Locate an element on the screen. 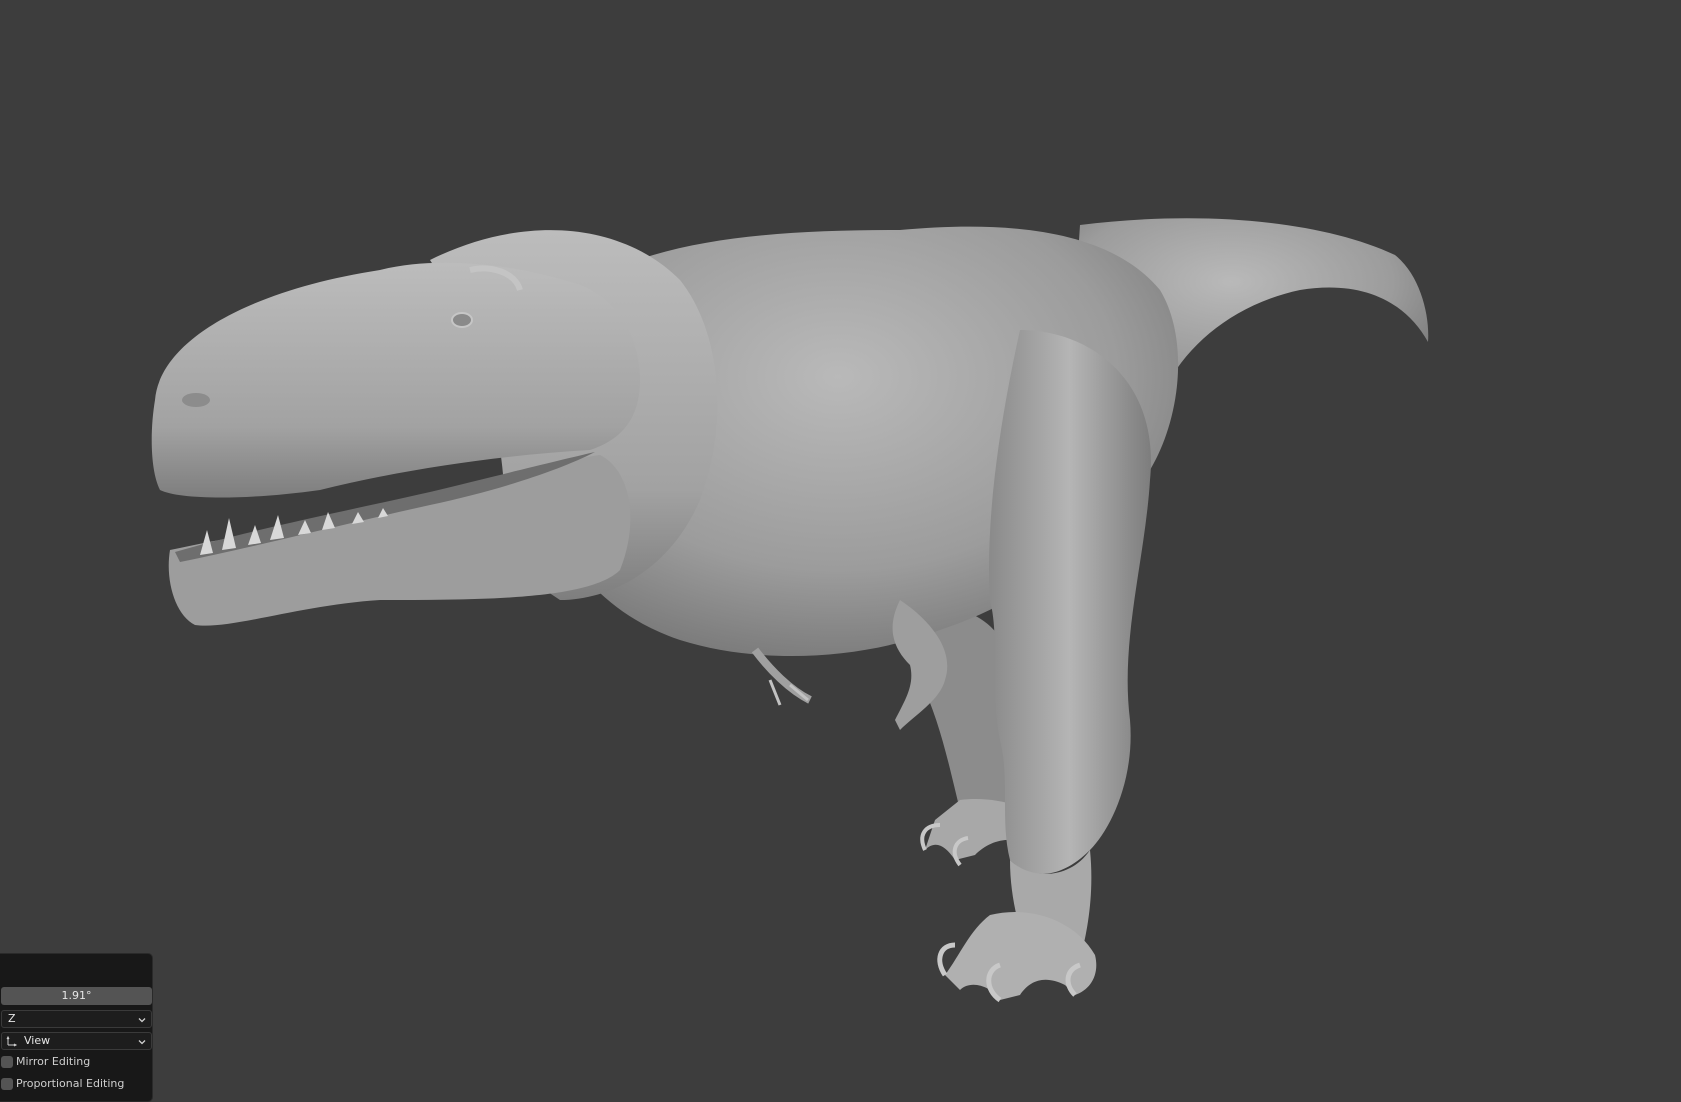 The image size is (1681, 1102). proportional-editing-label: Proportional Editing is located at coordinates (70, 1083).